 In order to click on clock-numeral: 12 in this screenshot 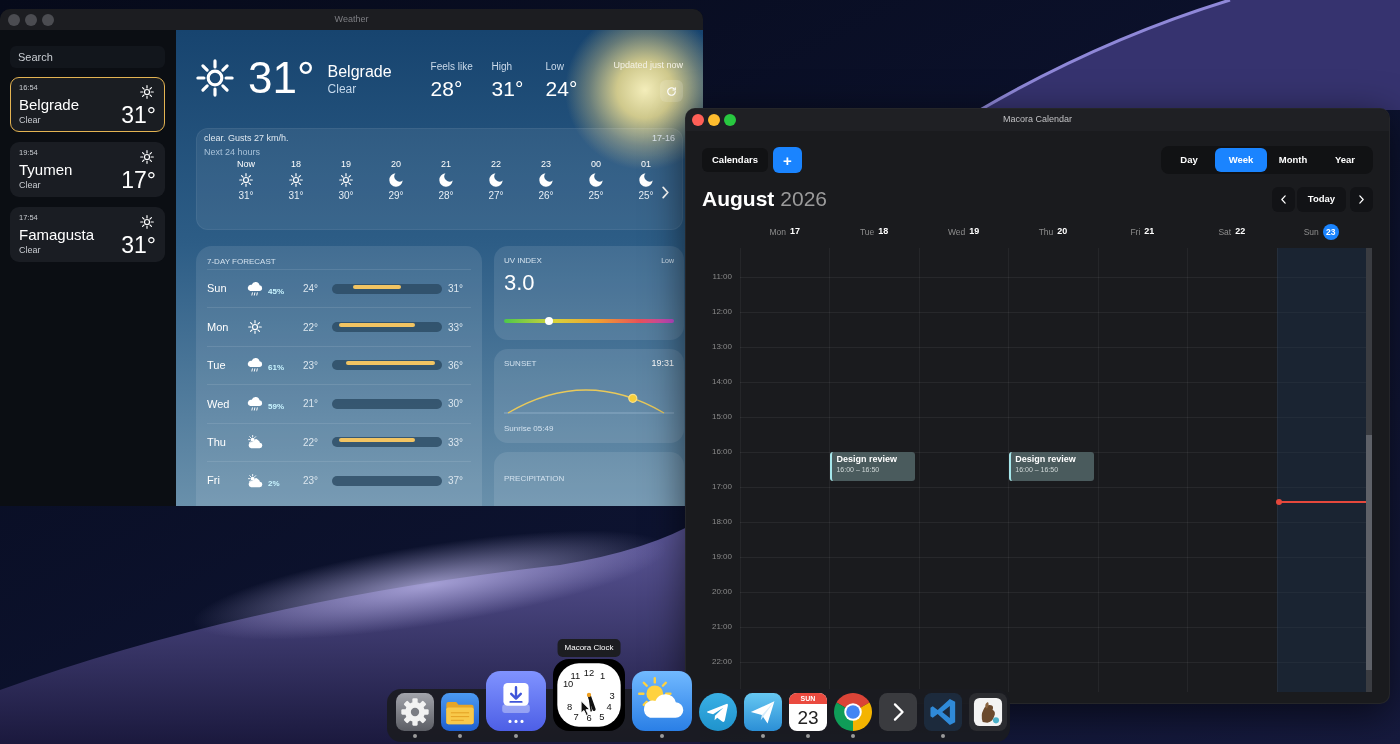, I will do `click(589, 673)`.